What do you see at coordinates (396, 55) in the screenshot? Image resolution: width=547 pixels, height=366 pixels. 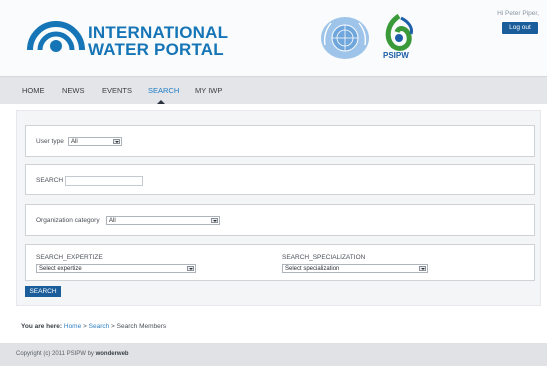 I see `psipw-label: PSIPW` at bounding box center [396, 55].